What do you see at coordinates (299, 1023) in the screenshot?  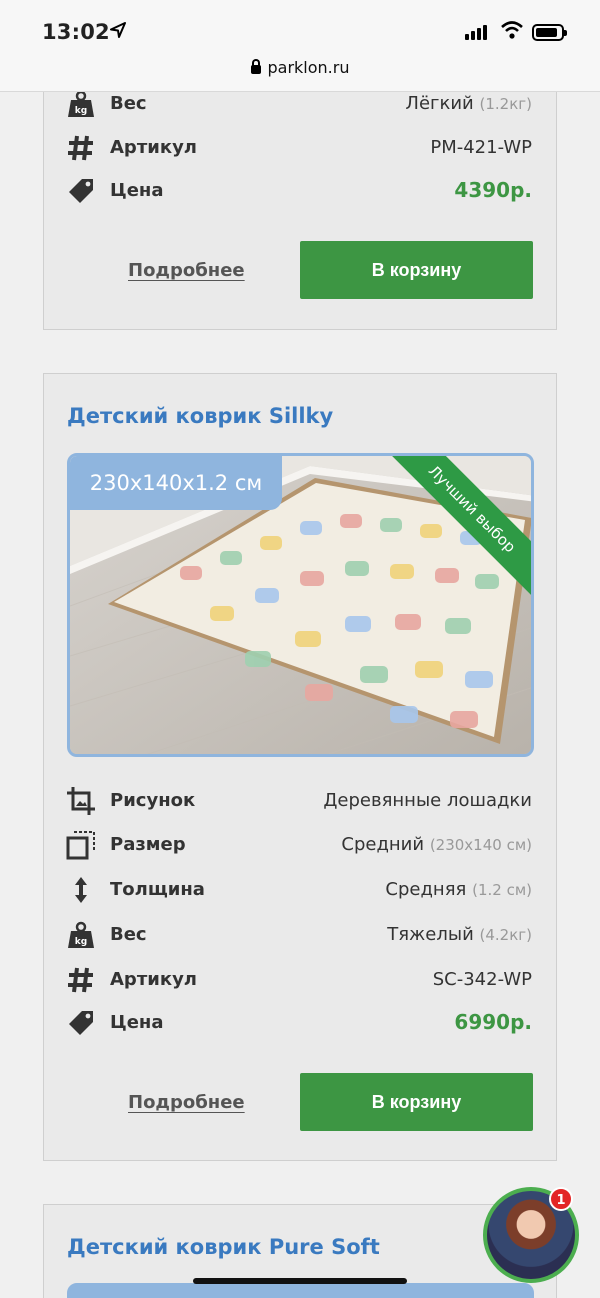 I see `spec-row-price: Цена 6990р.` at bounding box center [299, 1023].